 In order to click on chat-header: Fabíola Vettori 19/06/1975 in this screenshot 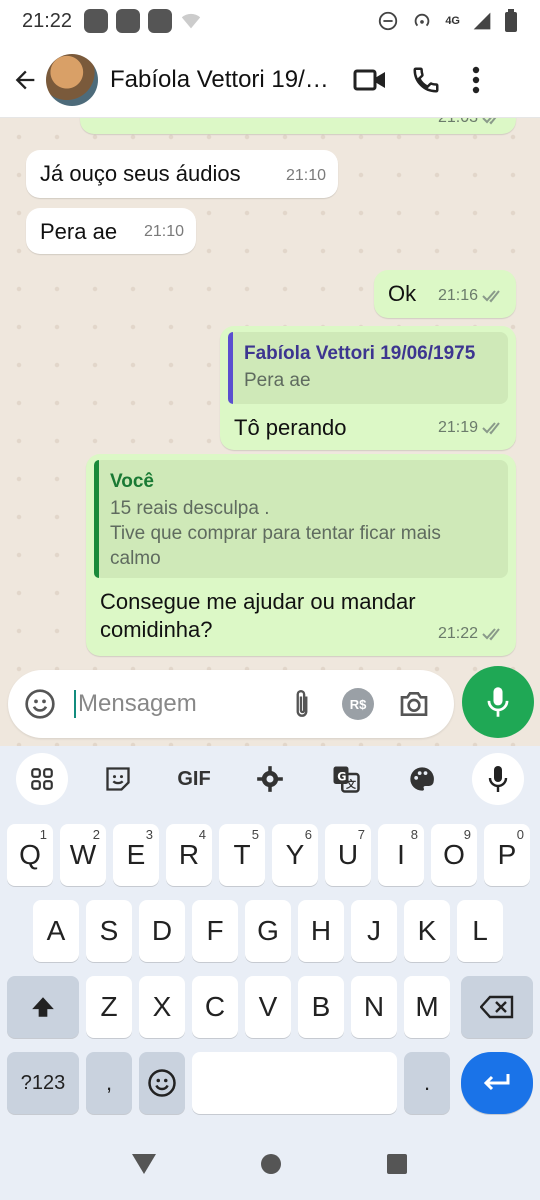, I will do `click(270, 80)`.